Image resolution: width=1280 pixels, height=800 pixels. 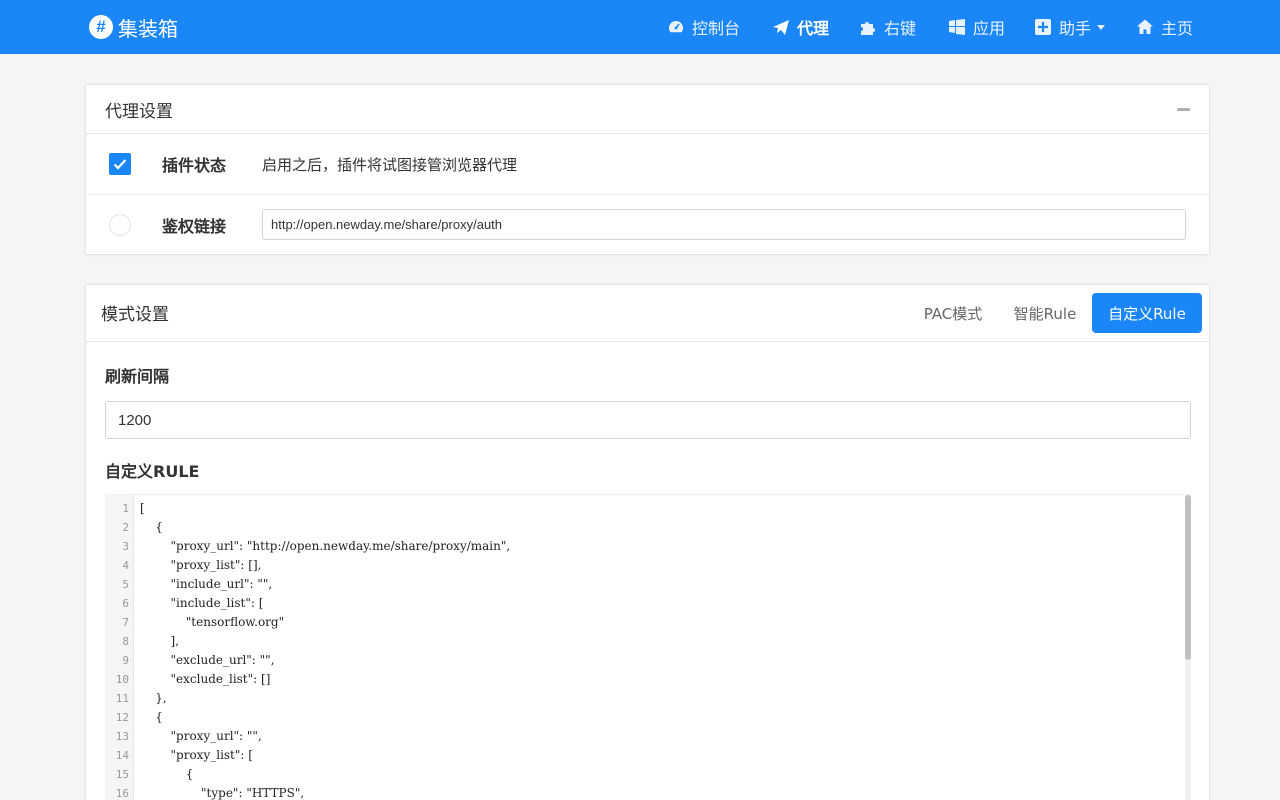 I want to click on tab-custom-rule: 自定义Rule, so click(x=1147, y=313).